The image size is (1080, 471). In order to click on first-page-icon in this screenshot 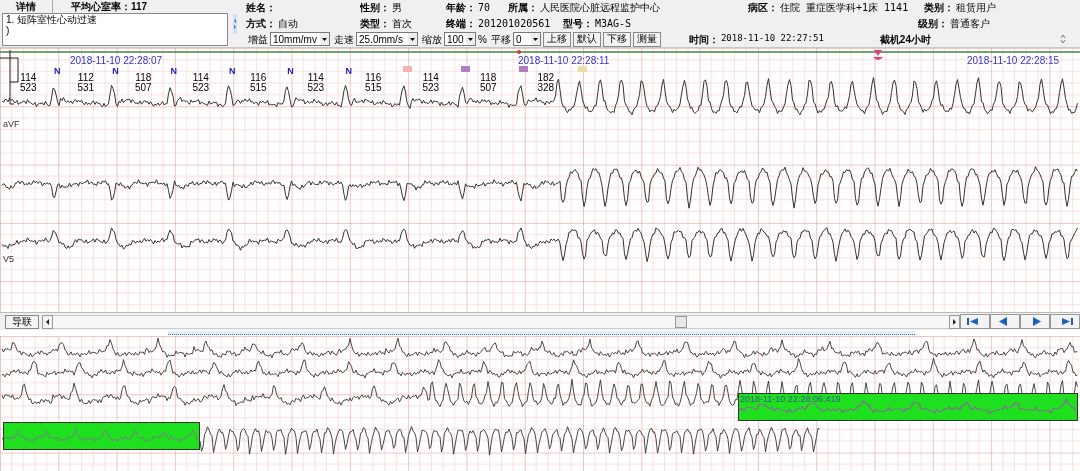, I will do `click(975, 321)`.